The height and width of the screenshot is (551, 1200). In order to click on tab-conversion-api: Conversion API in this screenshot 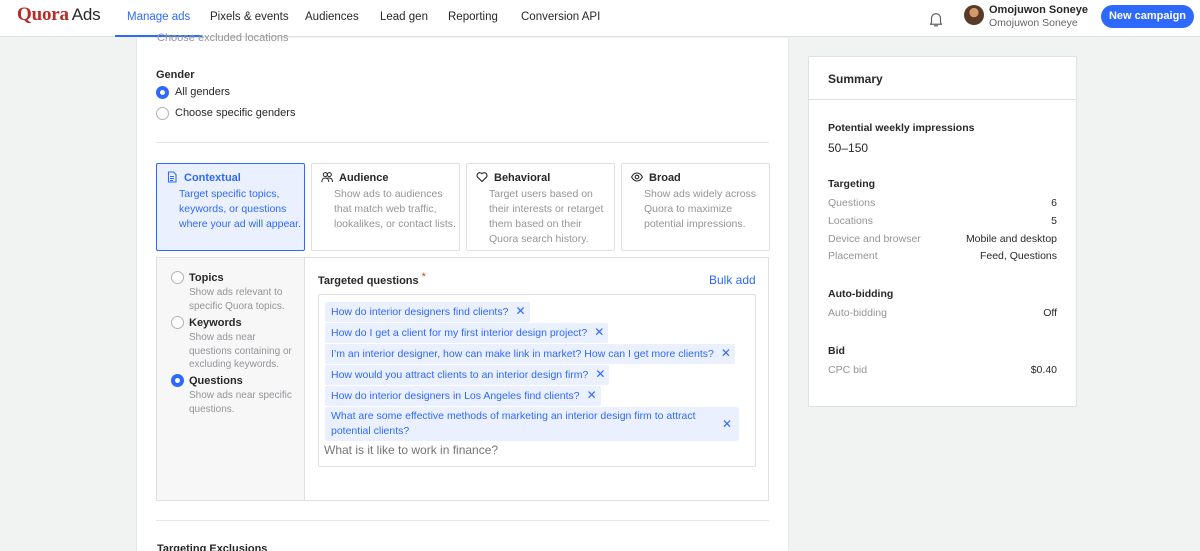, I will do `click(560, 18)`.